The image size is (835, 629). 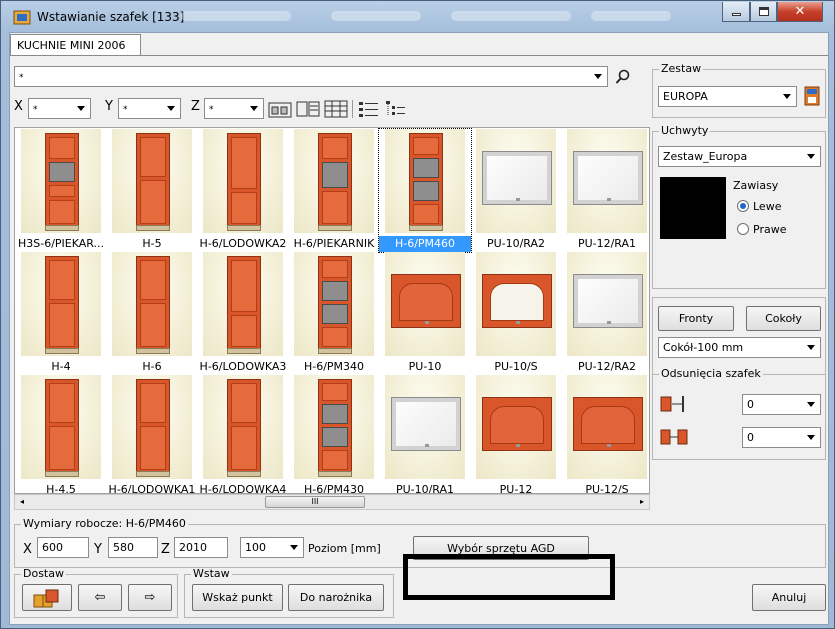 I want to click on fronty-button: Fronty, so click(x=696, y=318).